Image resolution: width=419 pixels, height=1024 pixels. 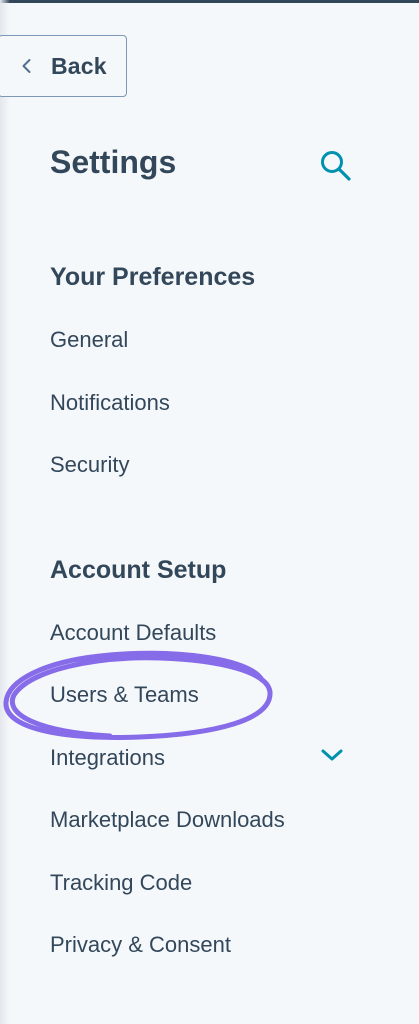 I want to click on nav-item-marketplace-downloads: Marketplace Downloads, so click(x=167, y=820).